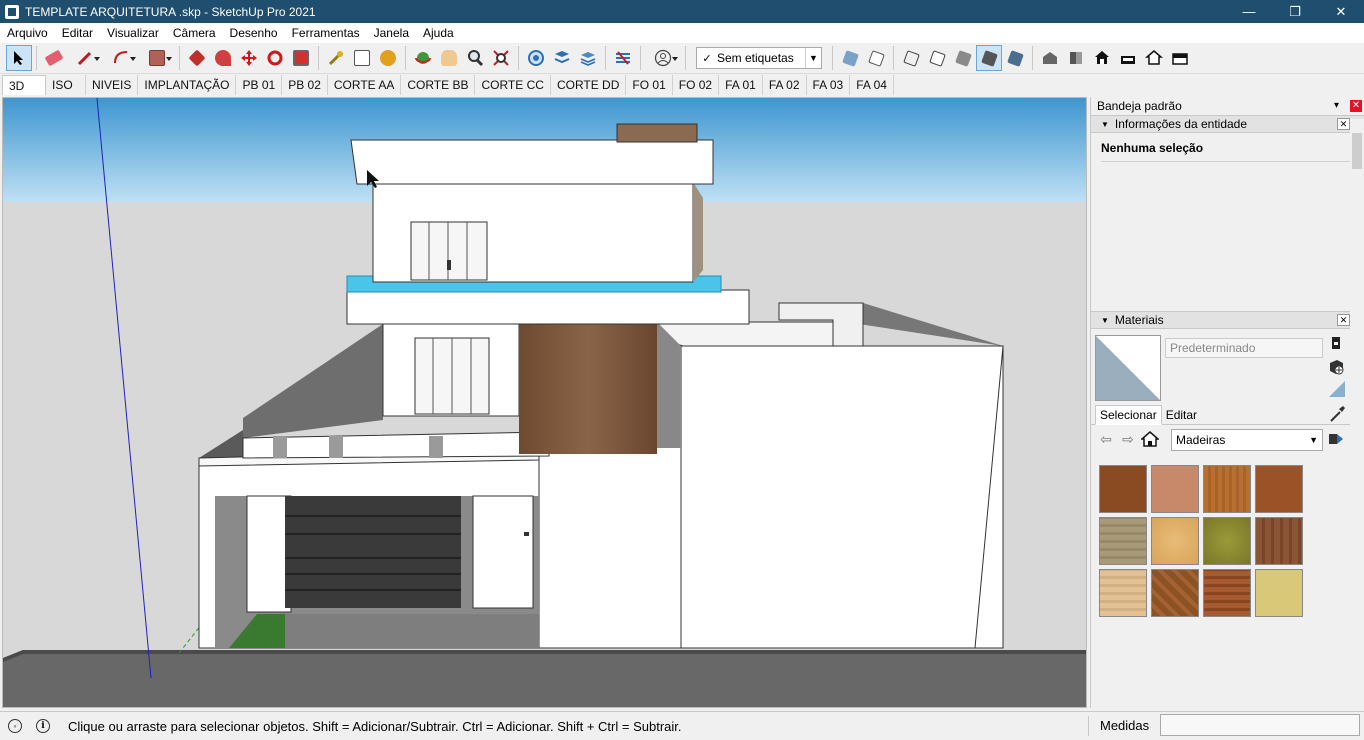 The width and height of the screenshot is (1364, 740). I want to click on scene-tab-implantacao: IMPLANTAÇÃO, so click(187, 85).